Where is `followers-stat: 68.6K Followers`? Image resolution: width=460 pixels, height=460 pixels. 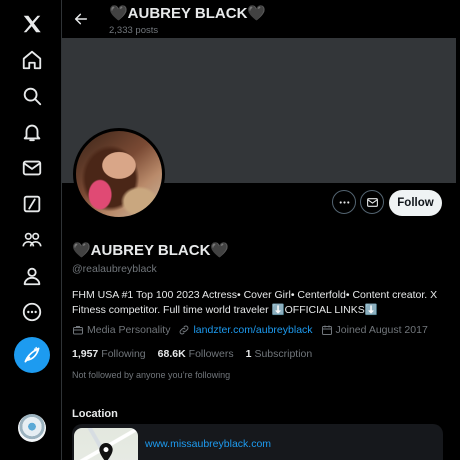 followers-stat: 68.6K Followers is located at coordinates (196, 354).